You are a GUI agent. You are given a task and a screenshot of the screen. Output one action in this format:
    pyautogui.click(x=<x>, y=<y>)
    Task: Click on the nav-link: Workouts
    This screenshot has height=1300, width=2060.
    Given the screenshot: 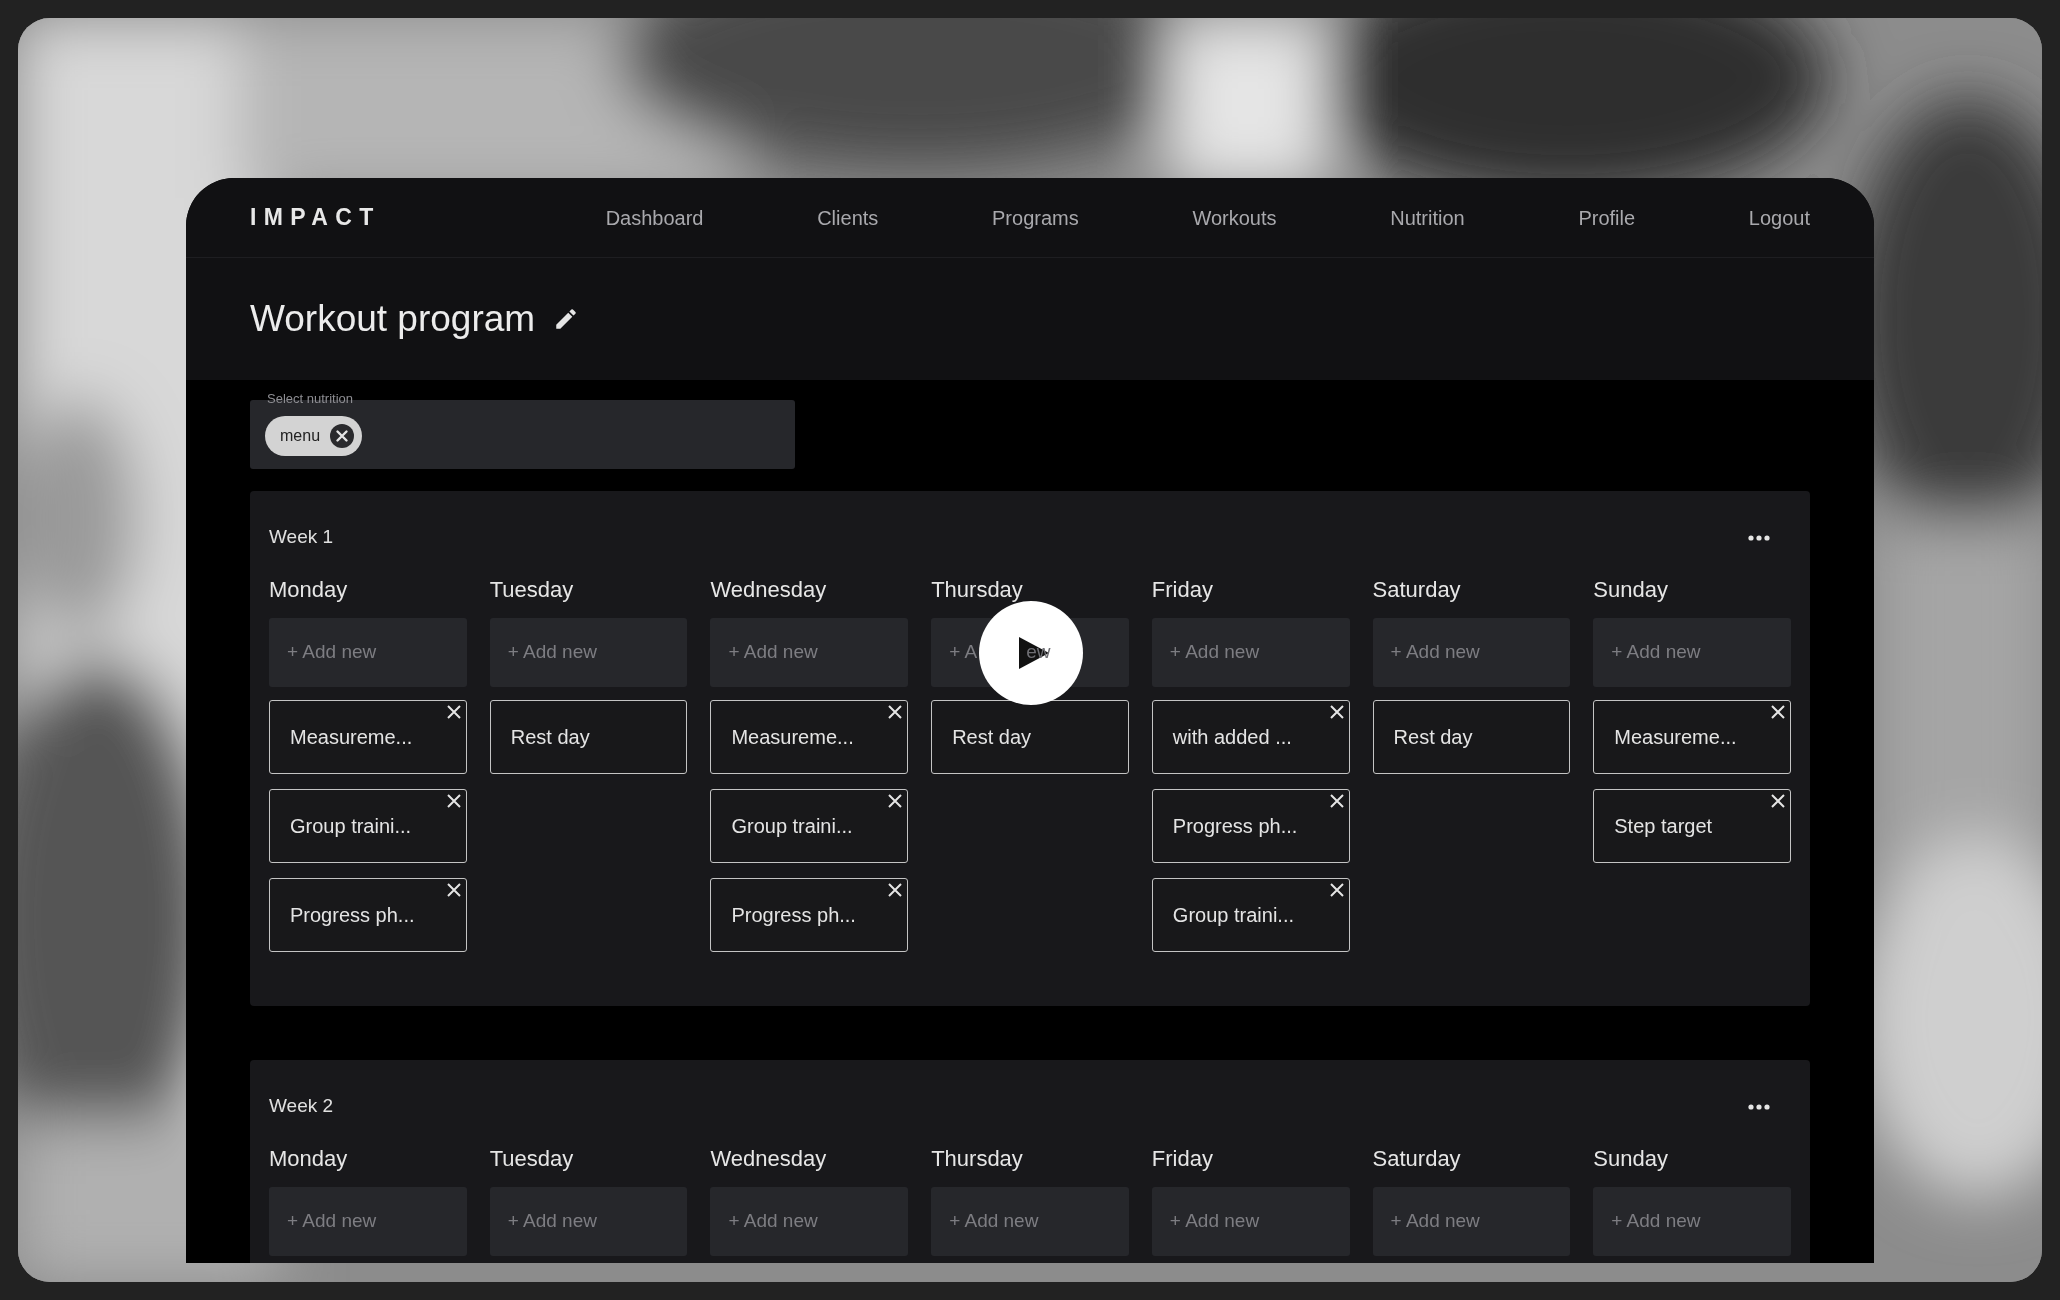 What is the action you would take?
    pyautogui.click(x=1234, y=217)
    